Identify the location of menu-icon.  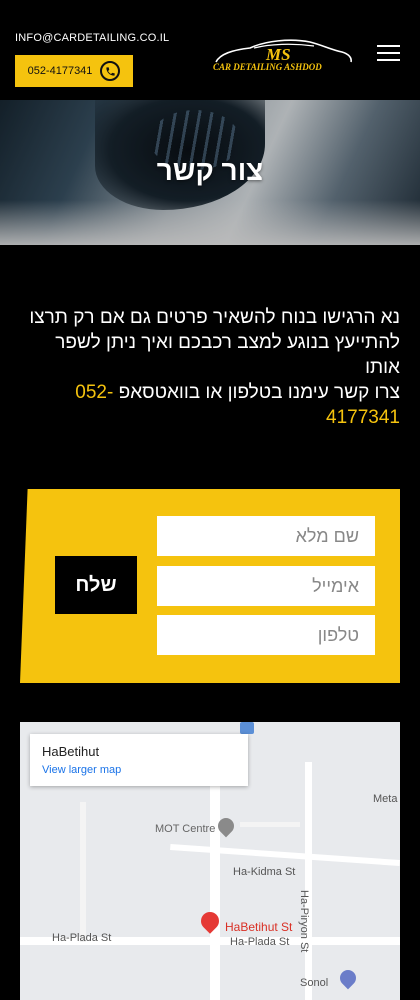
(388, 54).